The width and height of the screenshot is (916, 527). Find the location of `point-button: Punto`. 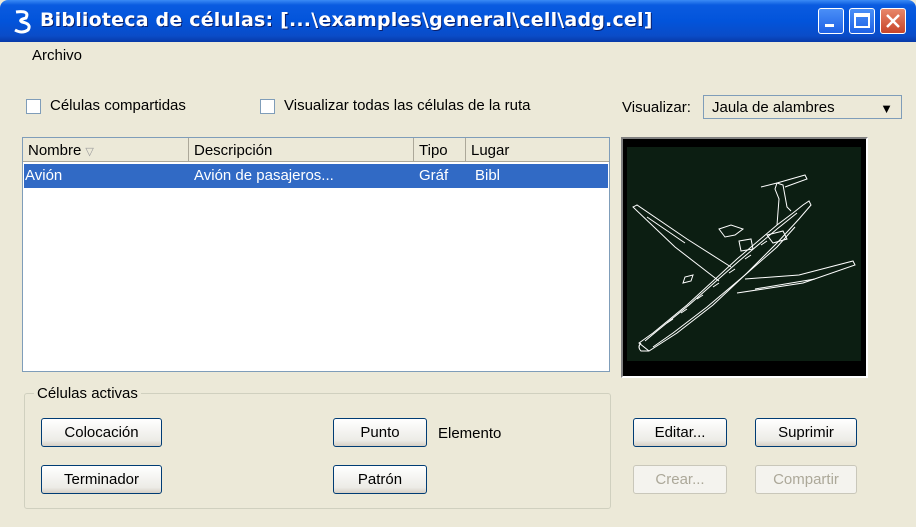

point-button: Punto is located at coordinates (380, 432).